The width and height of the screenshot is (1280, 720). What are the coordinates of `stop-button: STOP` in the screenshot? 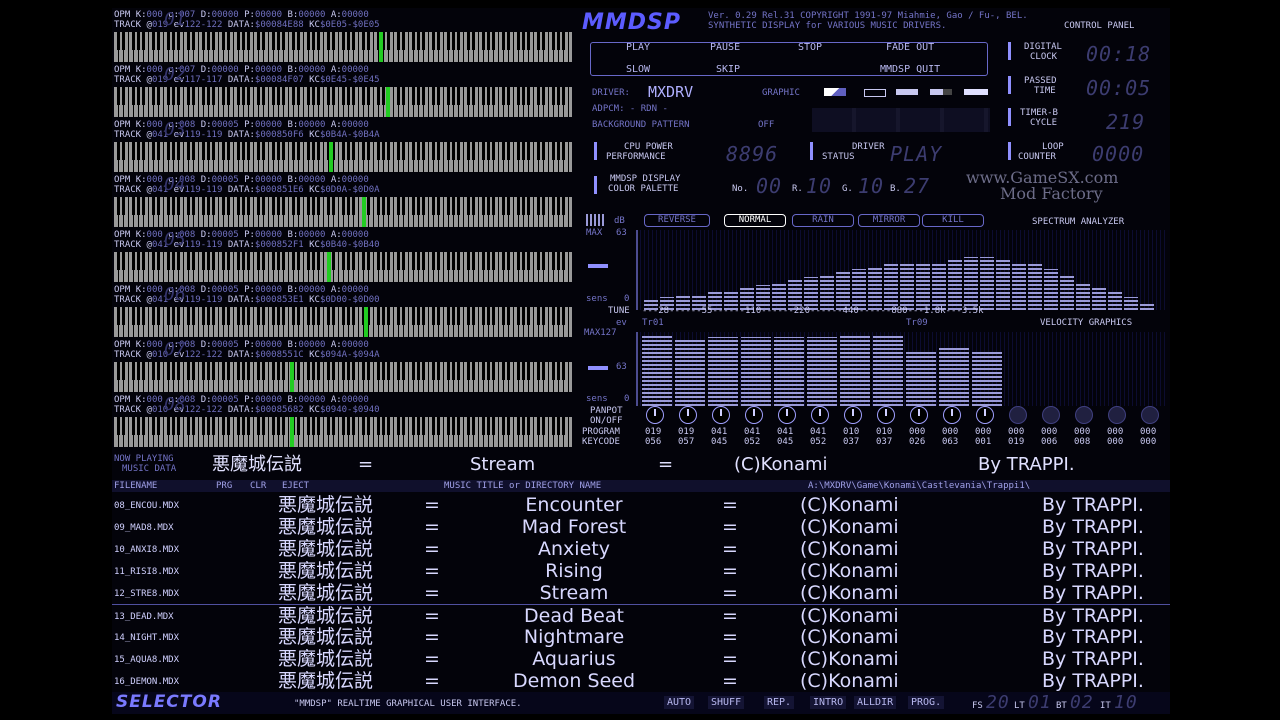 It's located at (810, 47).